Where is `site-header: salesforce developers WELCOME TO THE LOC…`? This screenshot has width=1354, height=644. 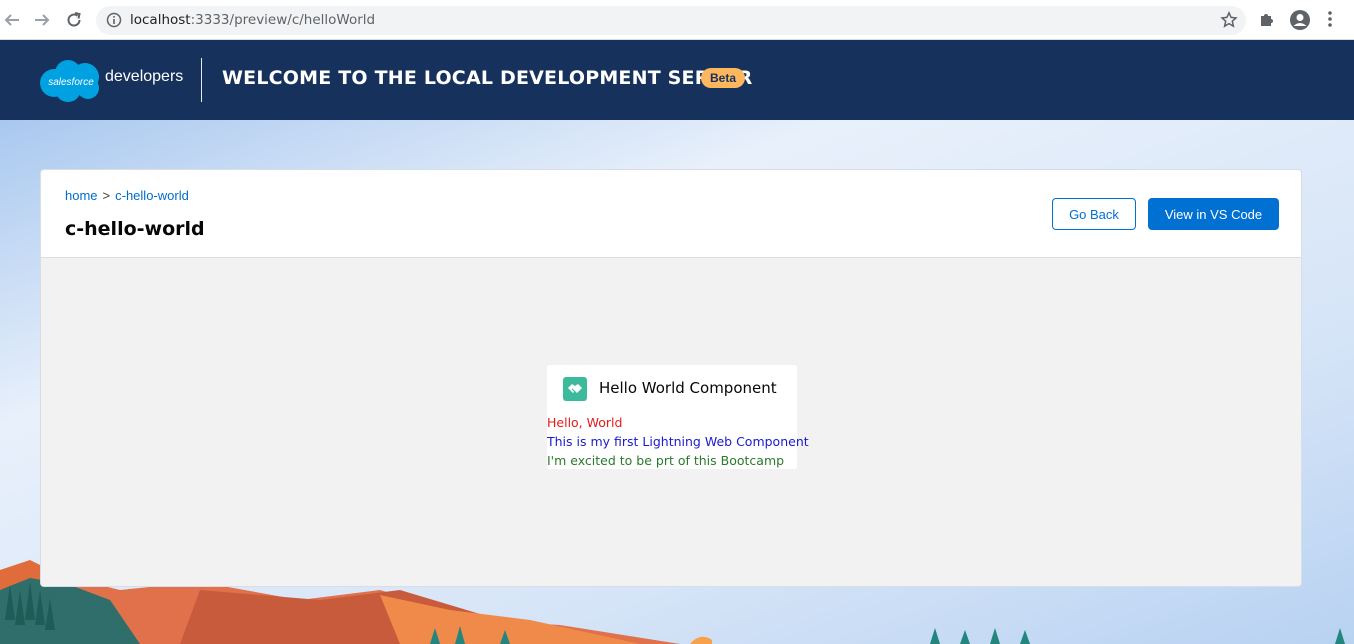 site-header: salesforce developers WELCOME TO THE LOC… is located at coordinates (677, 80).